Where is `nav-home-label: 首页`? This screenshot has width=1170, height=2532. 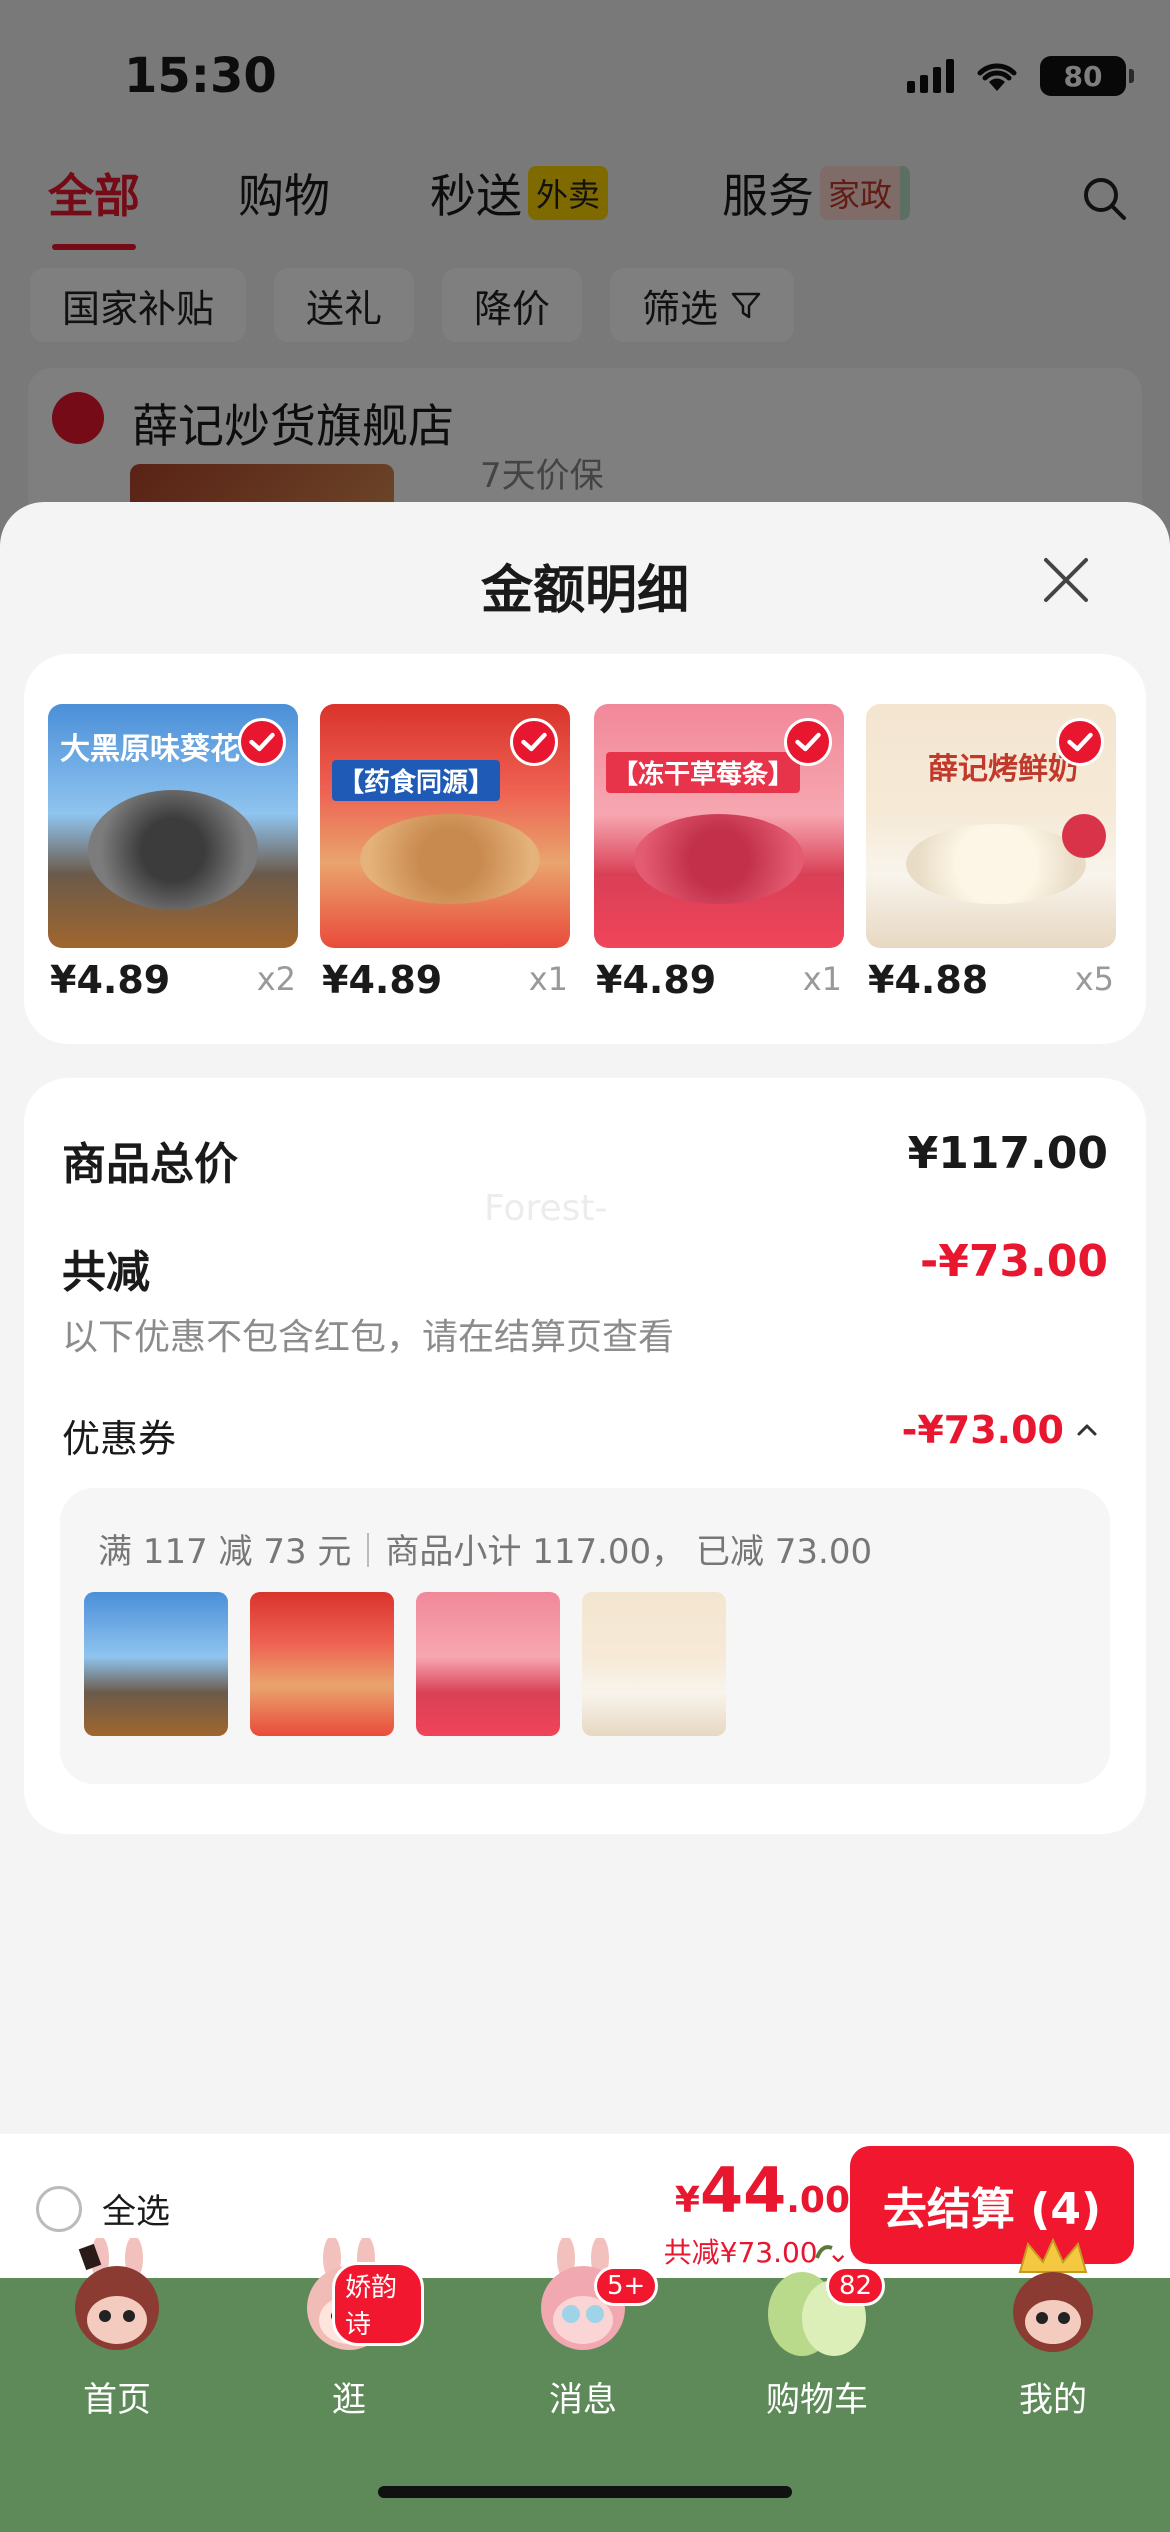 nav-home-label: 首页 is located at coordinates (117, 2400).